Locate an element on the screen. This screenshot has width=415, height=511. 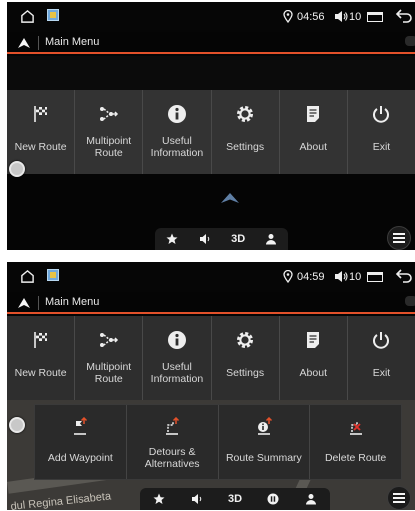
pause-icon is located at coordinates (273, 499).